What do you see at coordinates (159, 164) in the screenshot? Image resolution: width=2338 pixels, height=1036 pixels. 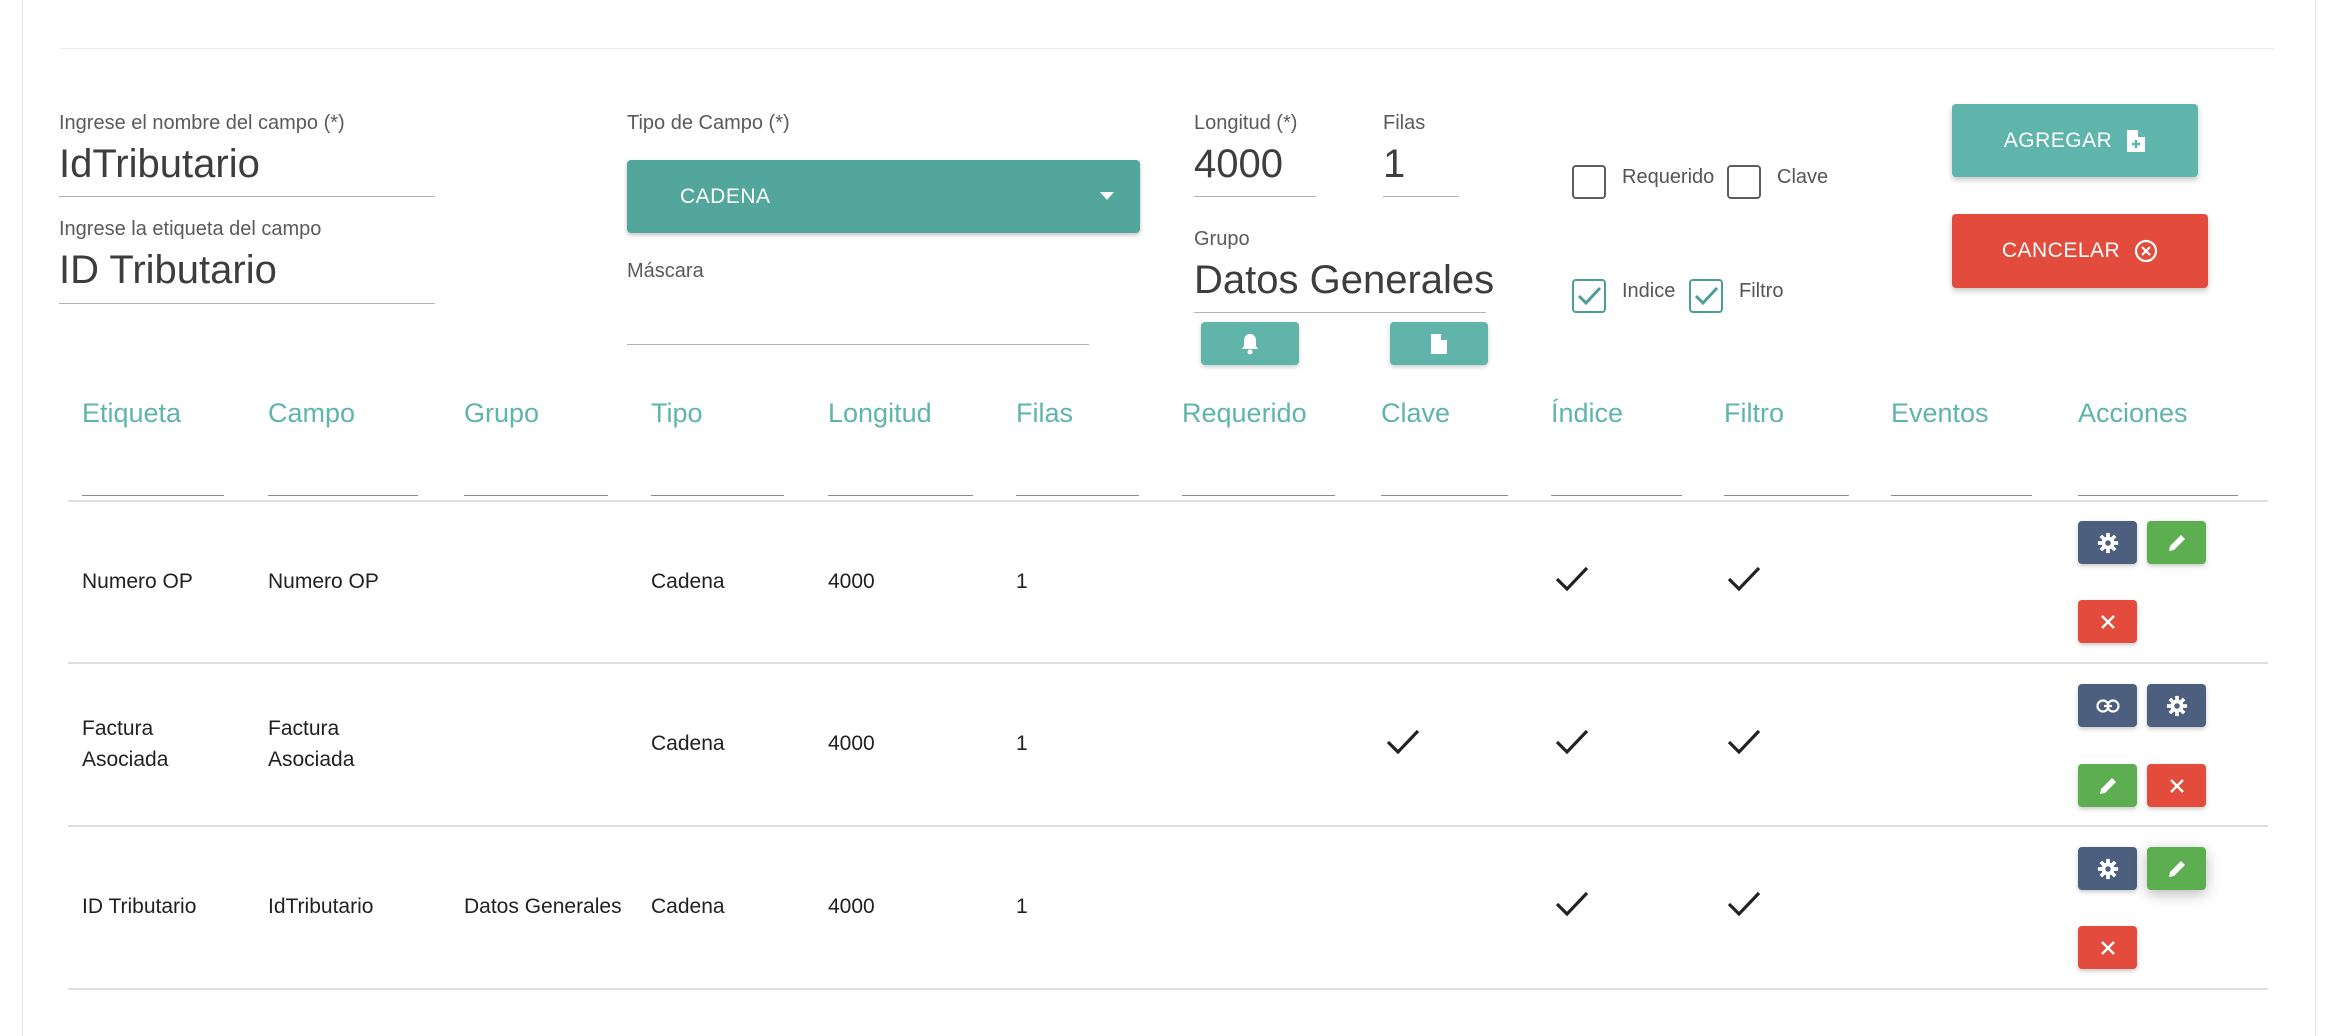 I see `nombre-input: IdTributario` at bounding box center [159, 164].